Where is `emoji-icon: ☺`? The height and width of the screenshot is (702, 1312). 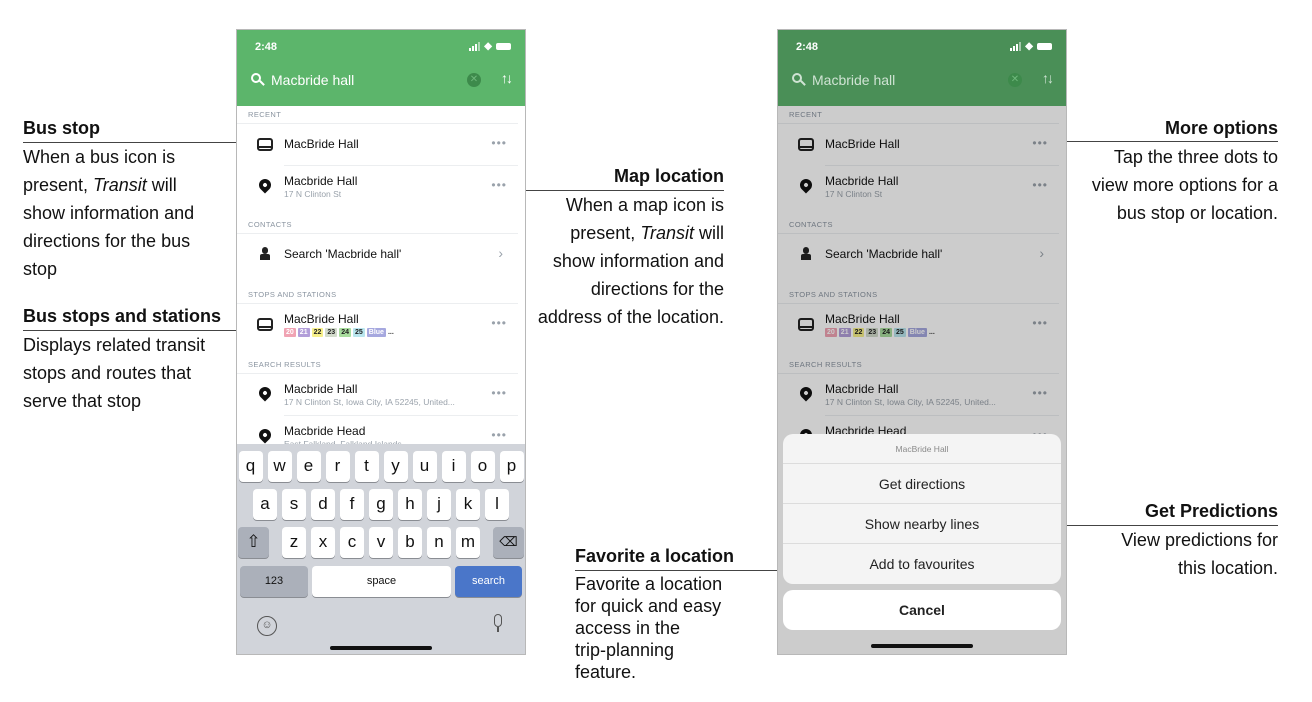 emoji-icon: ☺ is located at coordinates (267, 626).